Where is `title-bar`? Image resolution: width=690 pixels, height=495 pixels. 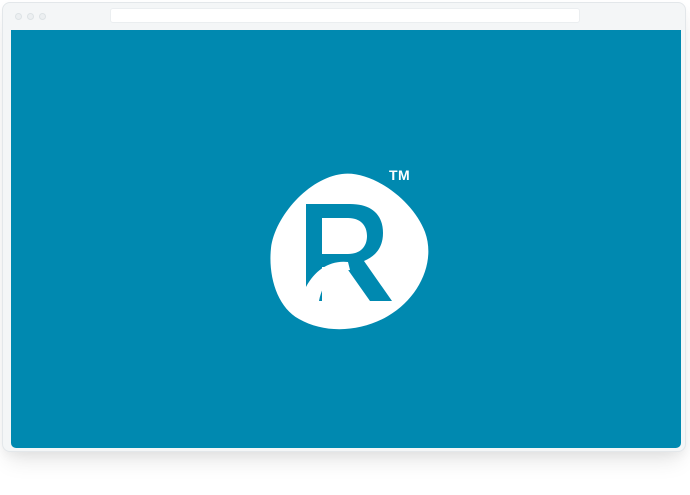 title-bar is located at coordinates (344, 17).